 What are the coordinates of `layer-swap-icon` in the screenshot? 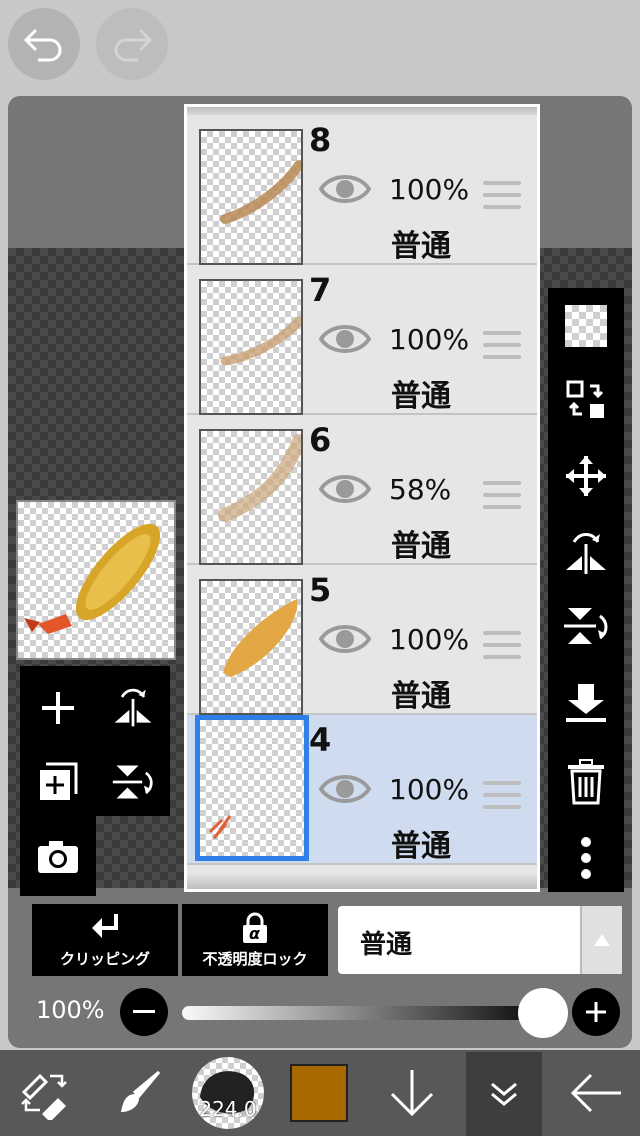 It's located at (586, 400).